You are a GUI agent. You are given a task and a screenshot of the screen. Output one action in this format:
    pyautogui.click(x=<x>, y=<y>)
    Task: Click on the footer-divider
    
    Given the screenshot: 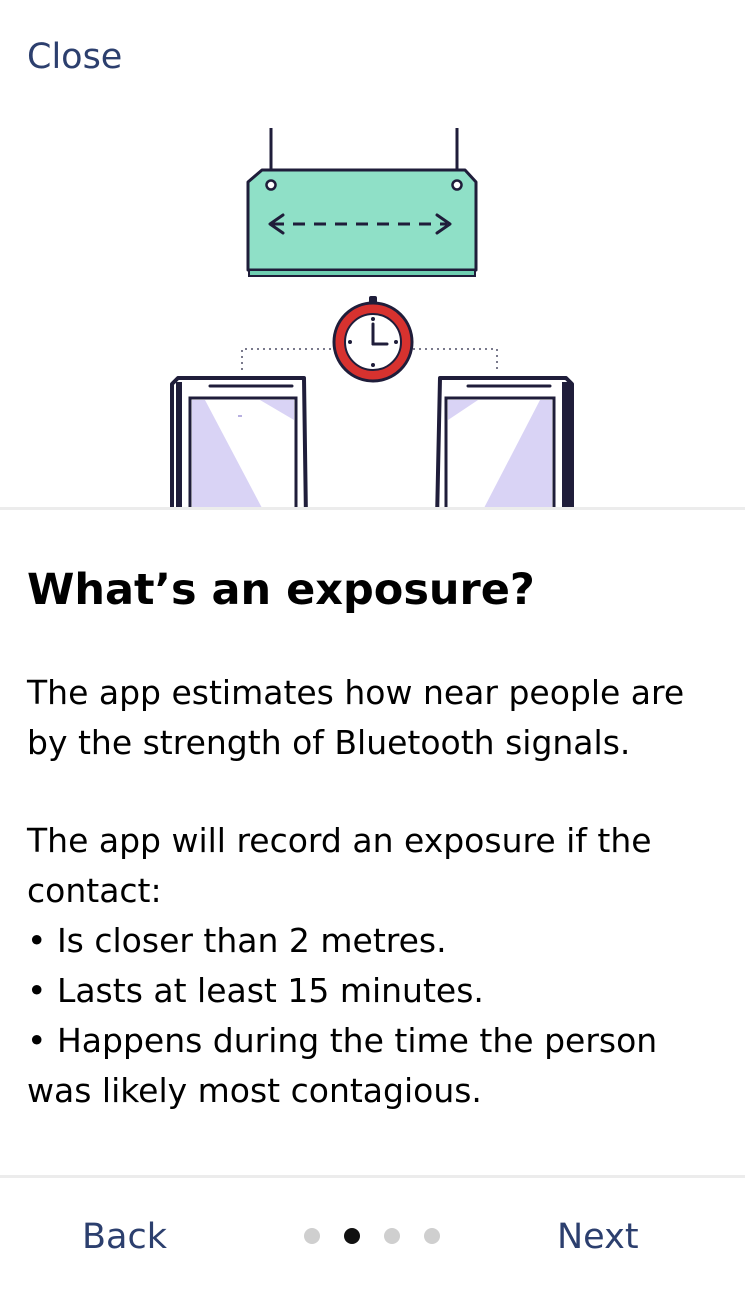 What is the action you would take?
    pyautogui.click(x=372, y=1176)
    